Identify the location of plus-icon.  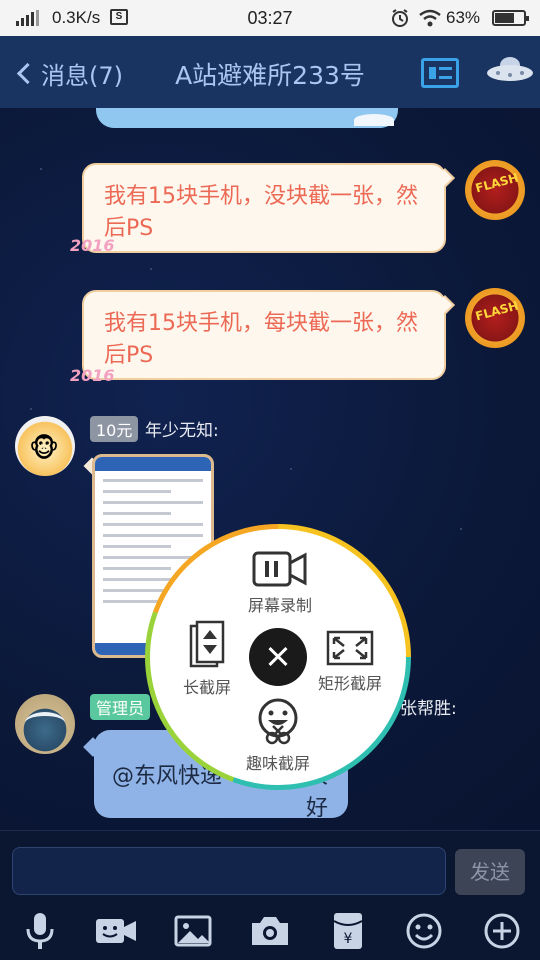
(502, 931).